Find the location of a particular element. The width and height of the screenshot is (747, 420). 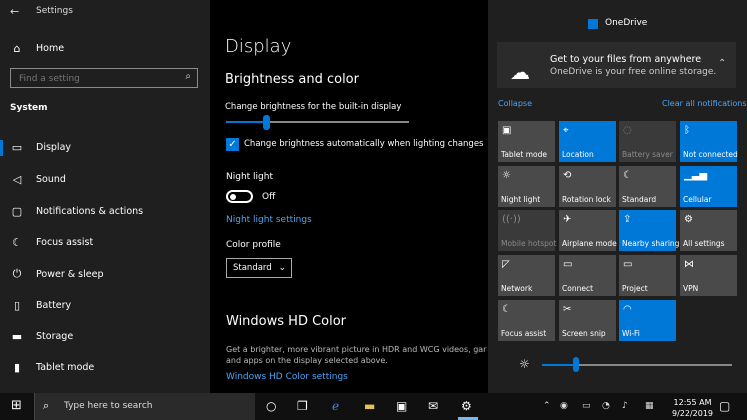

sidebar-item-label: Display is located at coordinates (54, 147).